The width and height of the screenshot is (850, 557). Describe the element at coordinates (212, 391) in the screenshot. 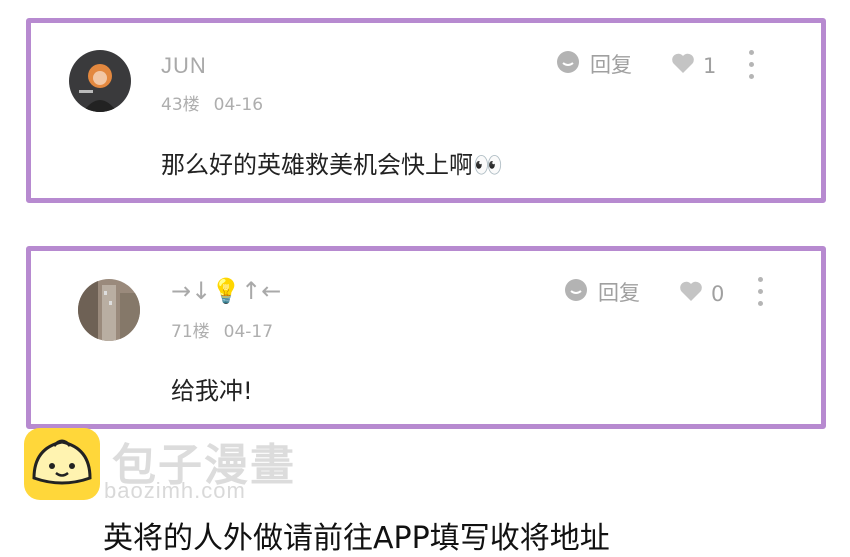

I see `comment-text: 给我冲!` at that location.